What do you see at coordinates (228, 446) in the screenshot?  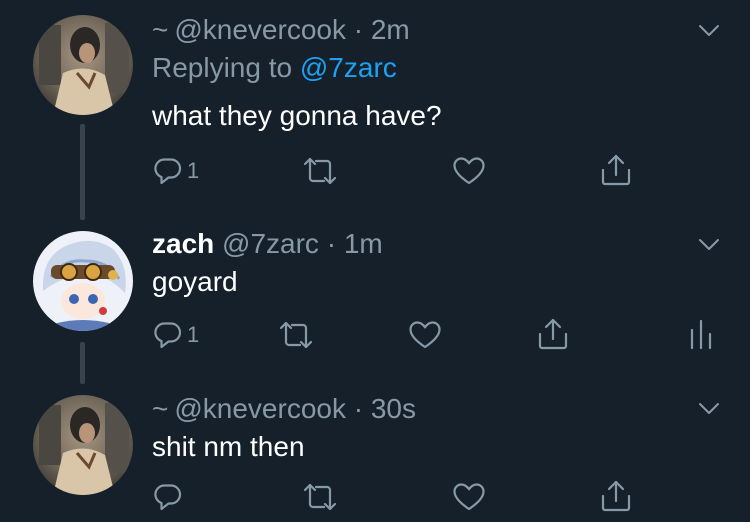 I see `tweet-text: shit nm then` at bounding box center [228, 446].